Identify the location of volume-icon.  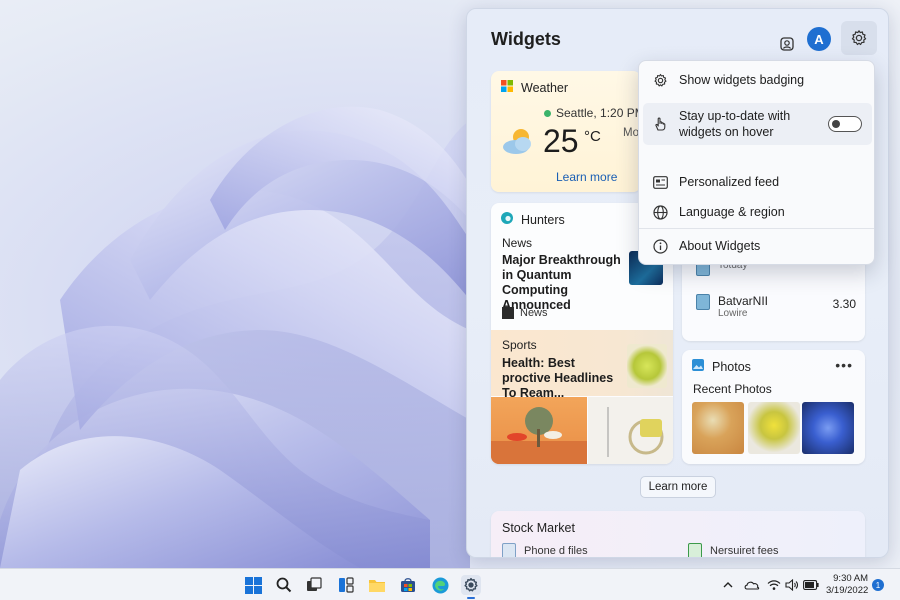
(792, 584).